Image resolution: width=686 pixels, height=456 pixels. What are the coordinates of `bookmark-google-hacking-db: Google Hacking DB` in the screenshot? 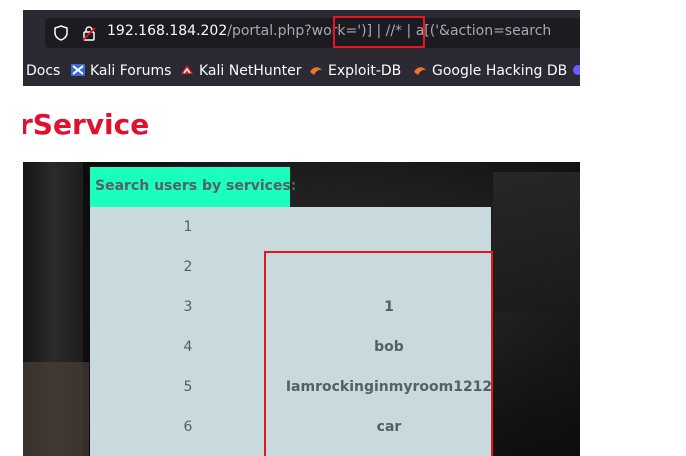 It's located at (490, 71).